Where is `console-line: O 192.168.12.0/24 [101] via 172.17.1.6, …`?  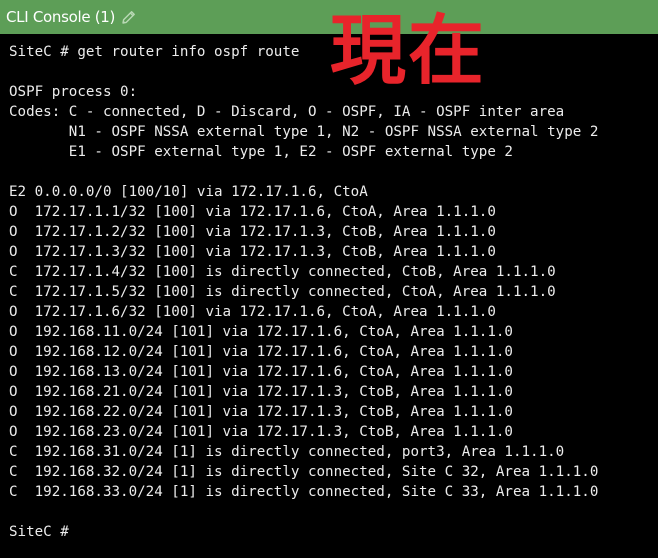 console-line: O 192.168.12.0/24 [101] via 172.17.1.6, … is located at coordinates (261, 352).